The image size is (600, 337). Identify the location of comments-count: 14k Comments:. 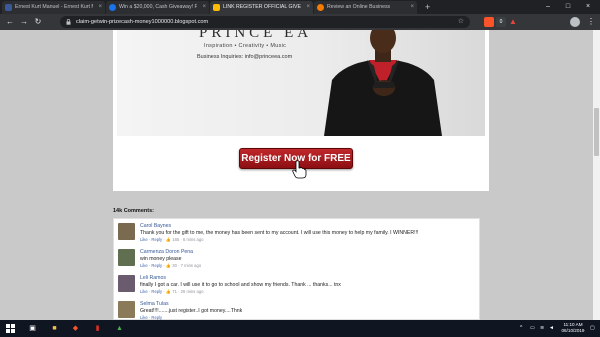
(133, 211).